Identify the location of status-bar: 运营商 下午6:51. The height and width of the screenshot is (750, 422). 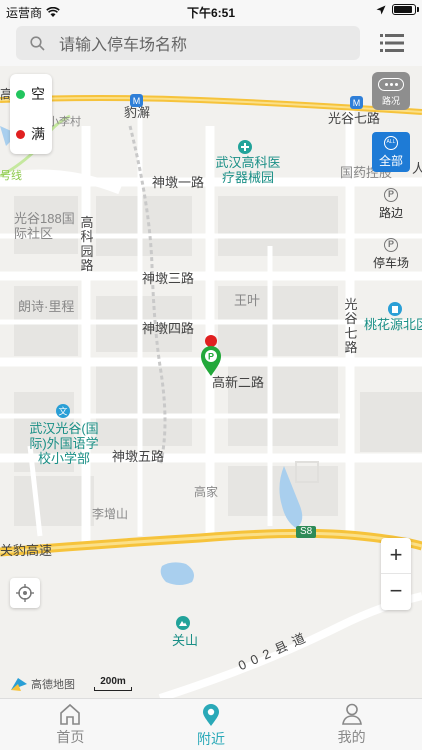
(211, 11).